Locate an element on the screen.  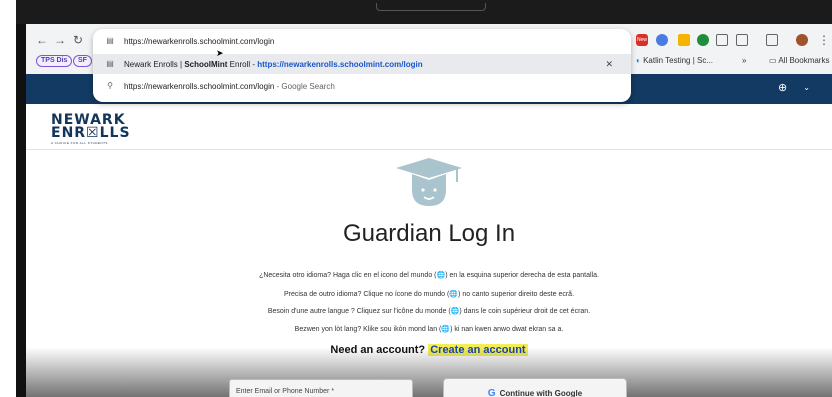
need-account-row: Need an account? Create an account is located at coordinates (429, 350).